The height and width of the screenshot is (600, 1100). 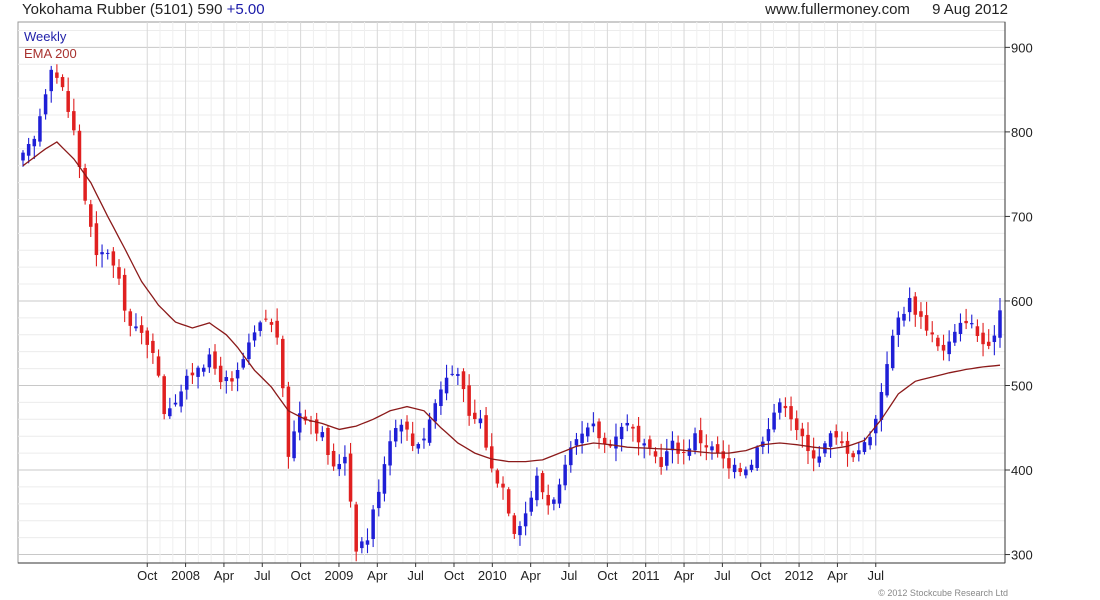 I want to click on y-tick-label: 400, so click(x=1022, y=470).